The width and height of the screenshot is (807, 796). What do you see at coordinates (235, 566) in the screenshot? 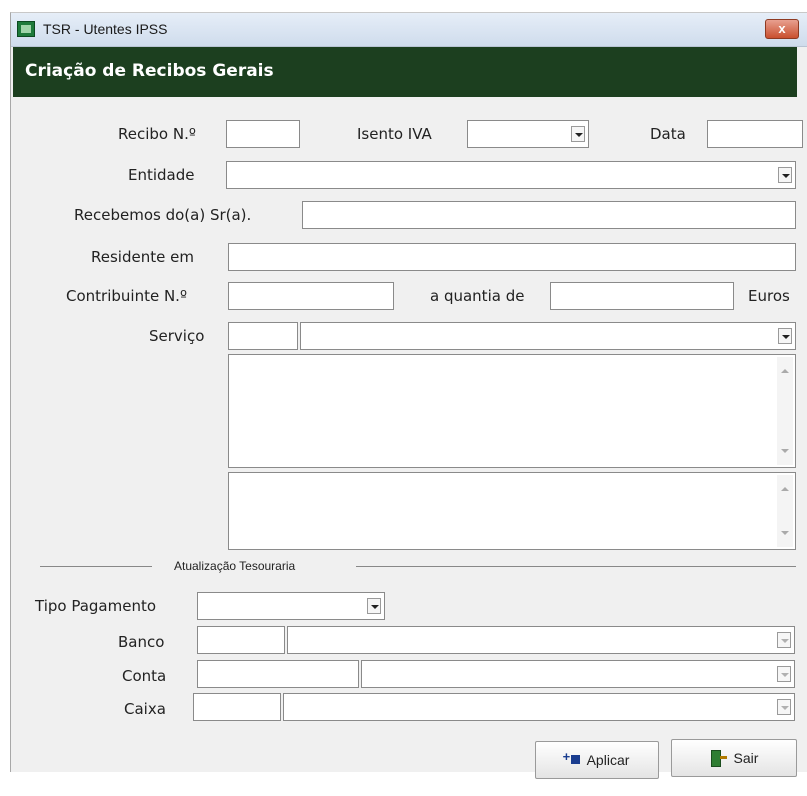
I see `tesouraria-section-label: Atualização Tesouraria` at bounding box center [235, 566].